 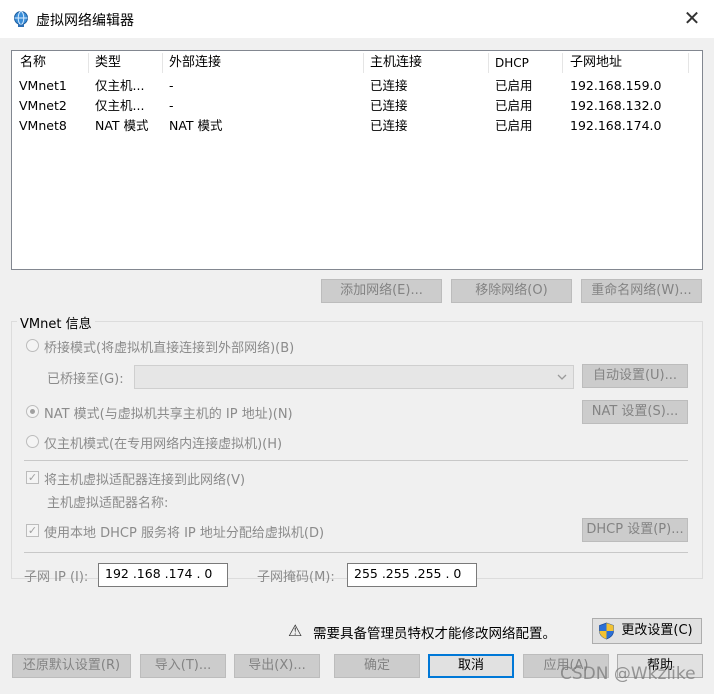 I want to click on subnet-ip-input: 192 .168 .174 . 0, so click(x=163, y=575).